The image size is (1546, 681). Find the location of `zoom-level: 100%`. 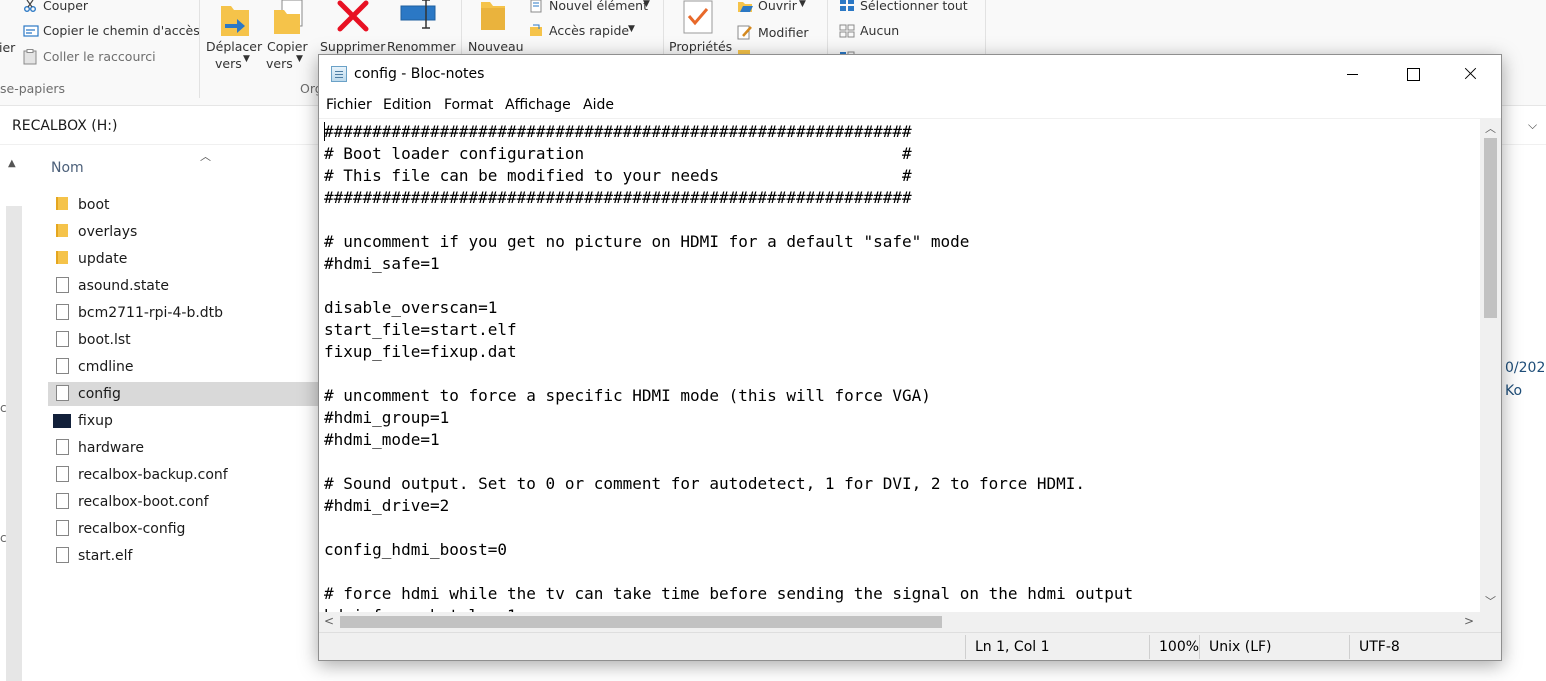

zoom-level: 100% is located at coordinates (1179, 647).